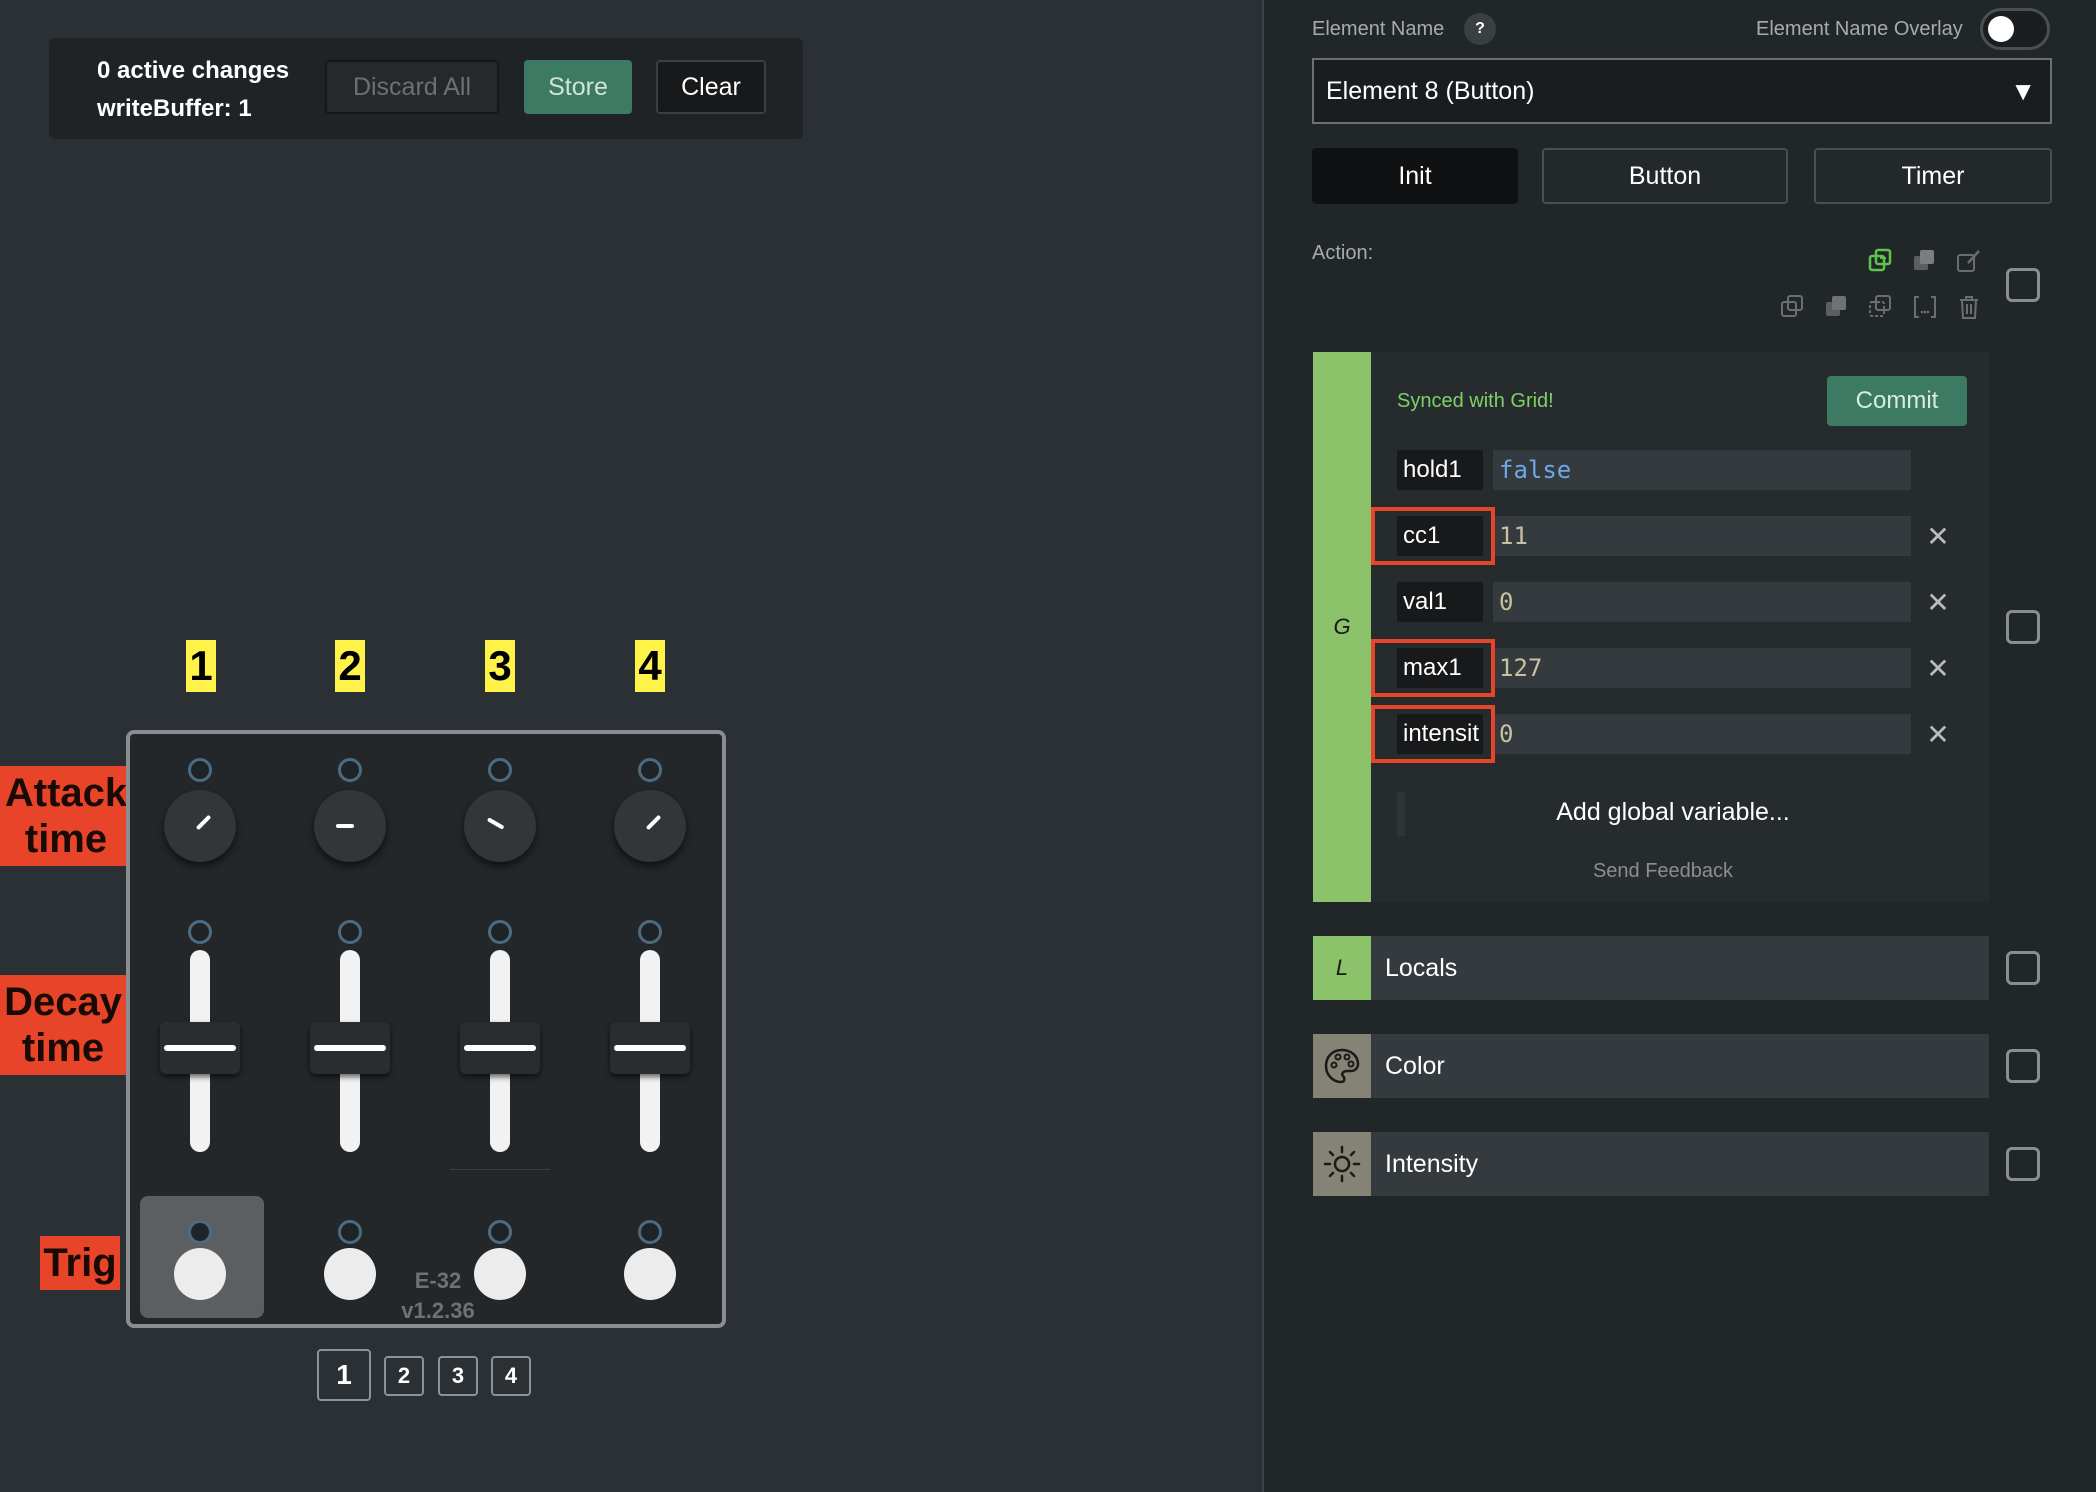 The image size is (2096, 1492). What do you see at coordinates (1651, 968) in the screenshot?
I see `locals-block: L Locals` at bounding box center [1651, 968].